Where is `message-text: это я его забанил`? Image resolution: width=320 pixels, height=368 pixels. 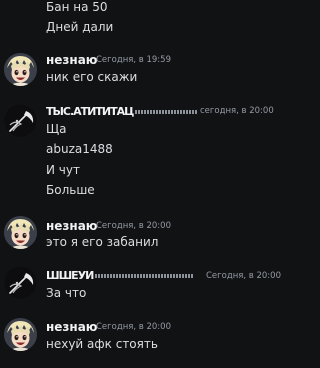 message-text: это я его забанил is located at coordinates (102, 242).